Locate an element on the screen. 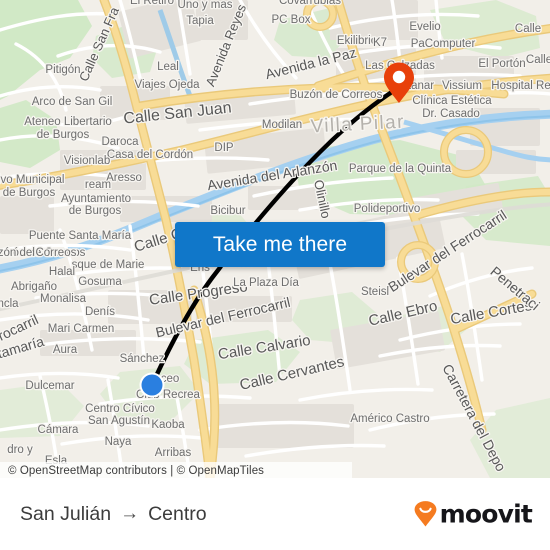 The height and width of the screenshot is (550, 550). route-origin-label: San Julián is located at coordinates (66, 513).